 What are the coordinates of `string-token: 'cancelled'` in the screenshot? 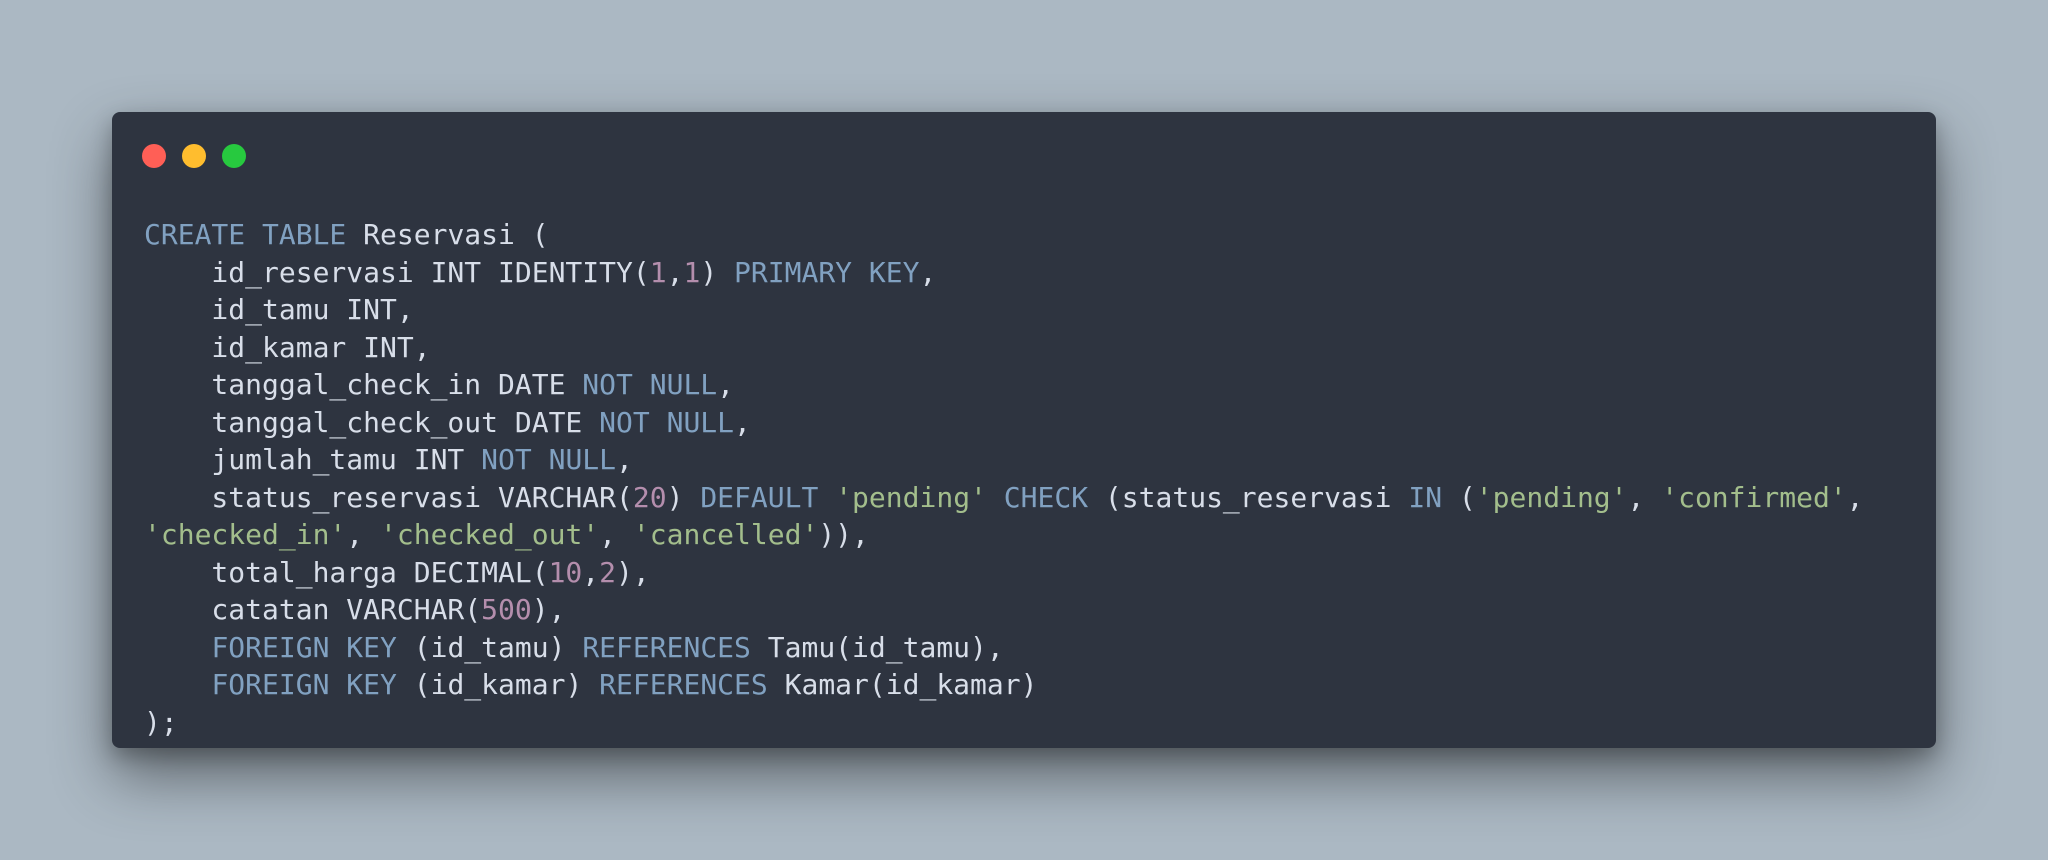 It's located at (725, 534).